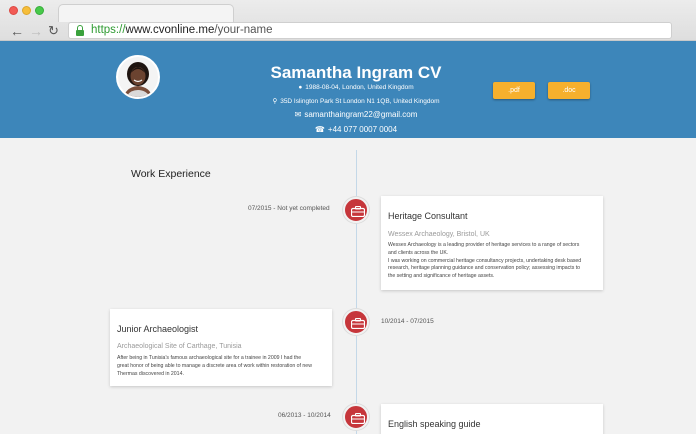 This screenshot has width=696, height=434. Describe the element at coordinates (514, 90) in the screenshot. I see `download-pdf-button: .pdf` at that location.